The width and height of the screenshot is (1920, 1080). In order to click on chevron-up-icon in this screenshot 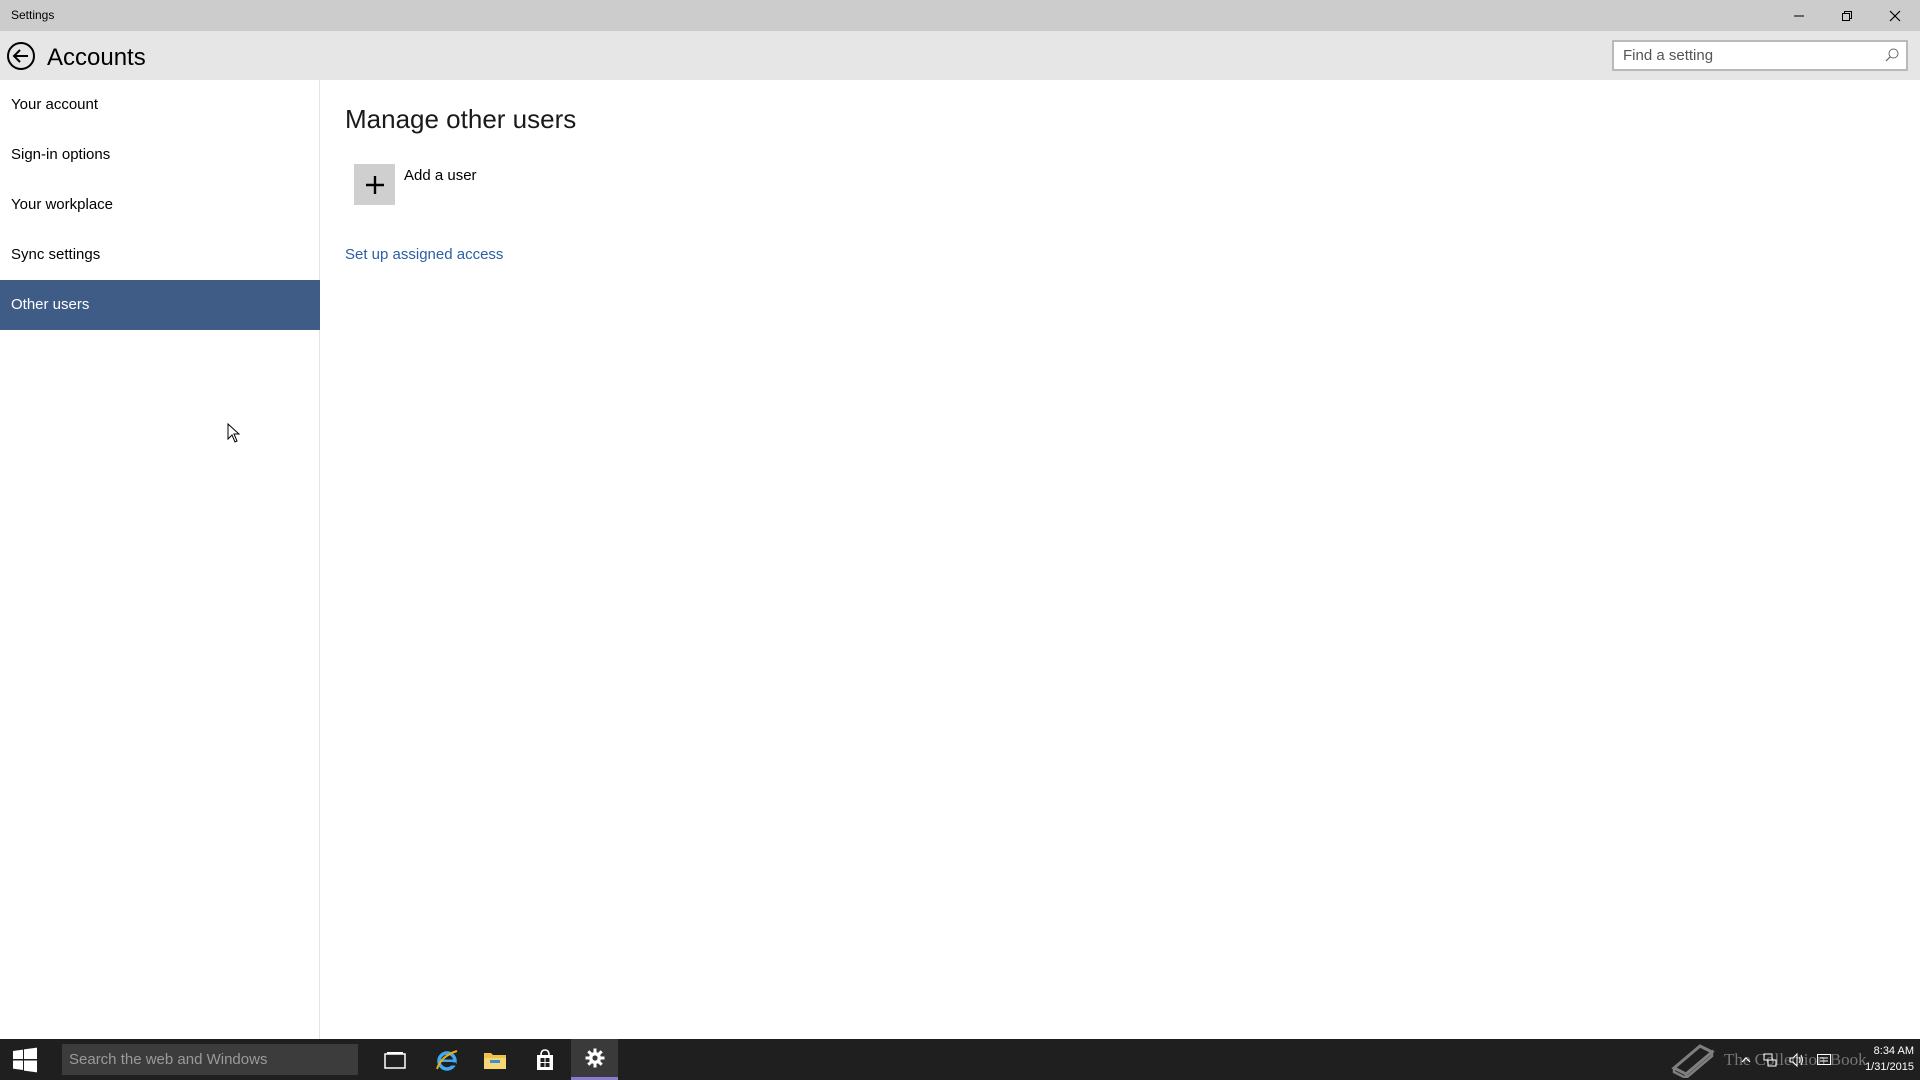, I will do `click(1746, 1060)`.